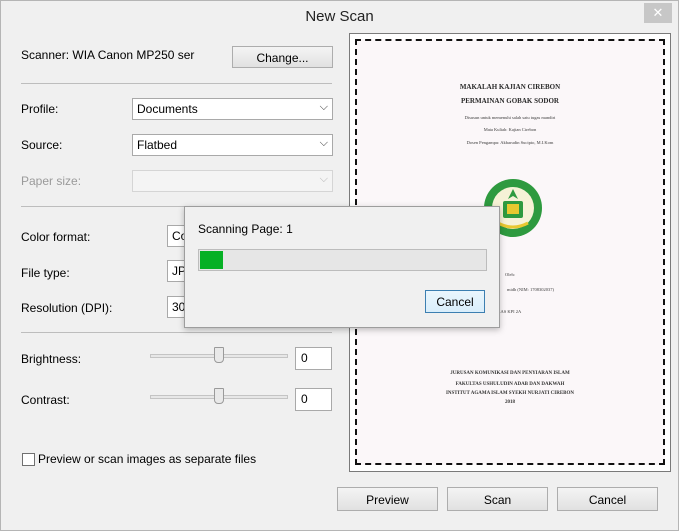 The width and height of the screenshot is (679, 531). Describe the element at coordinates (28, 459) in the screenshot. I see `separate-files-checkbox` at that location.